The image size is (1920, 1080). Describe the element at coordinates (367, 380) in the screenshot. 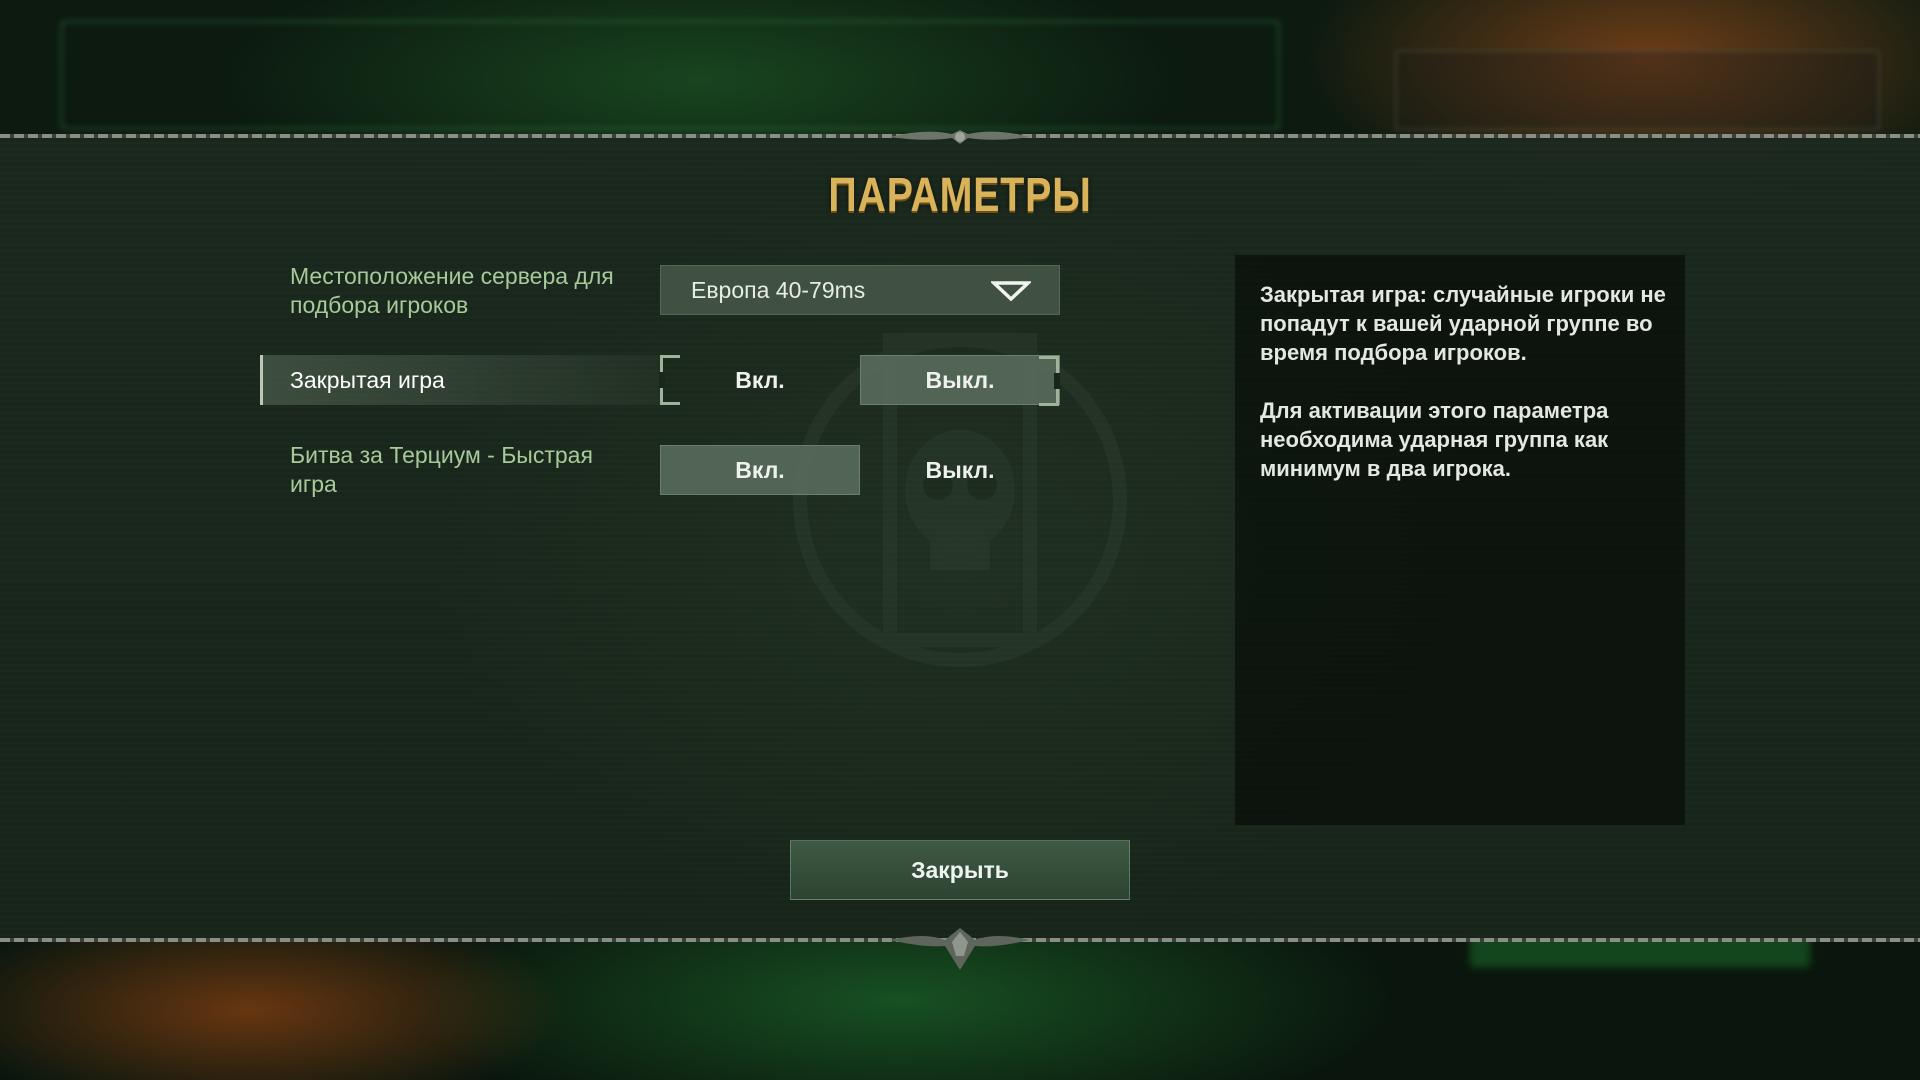

I see `closed-game-label: Закрытая игра` at that location.